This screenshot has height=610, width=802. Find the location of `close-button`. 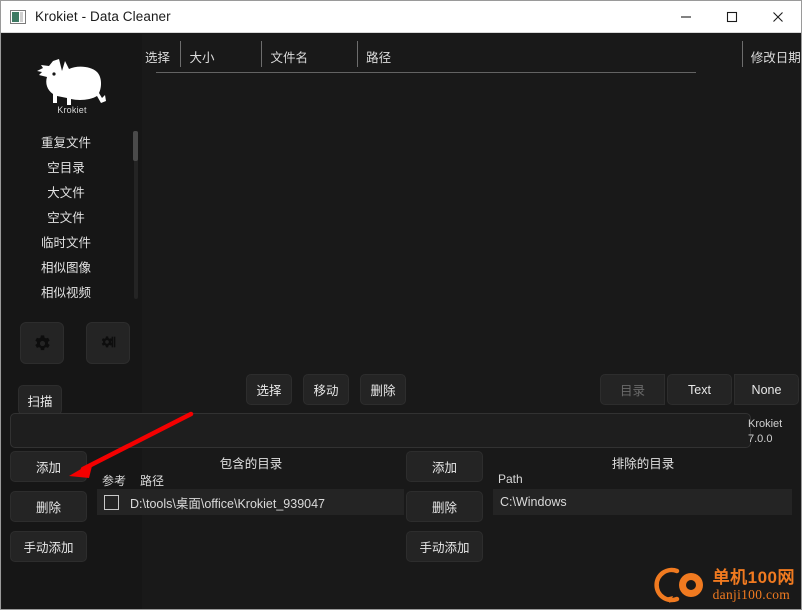

close-button is located at coordinates (778, 17).